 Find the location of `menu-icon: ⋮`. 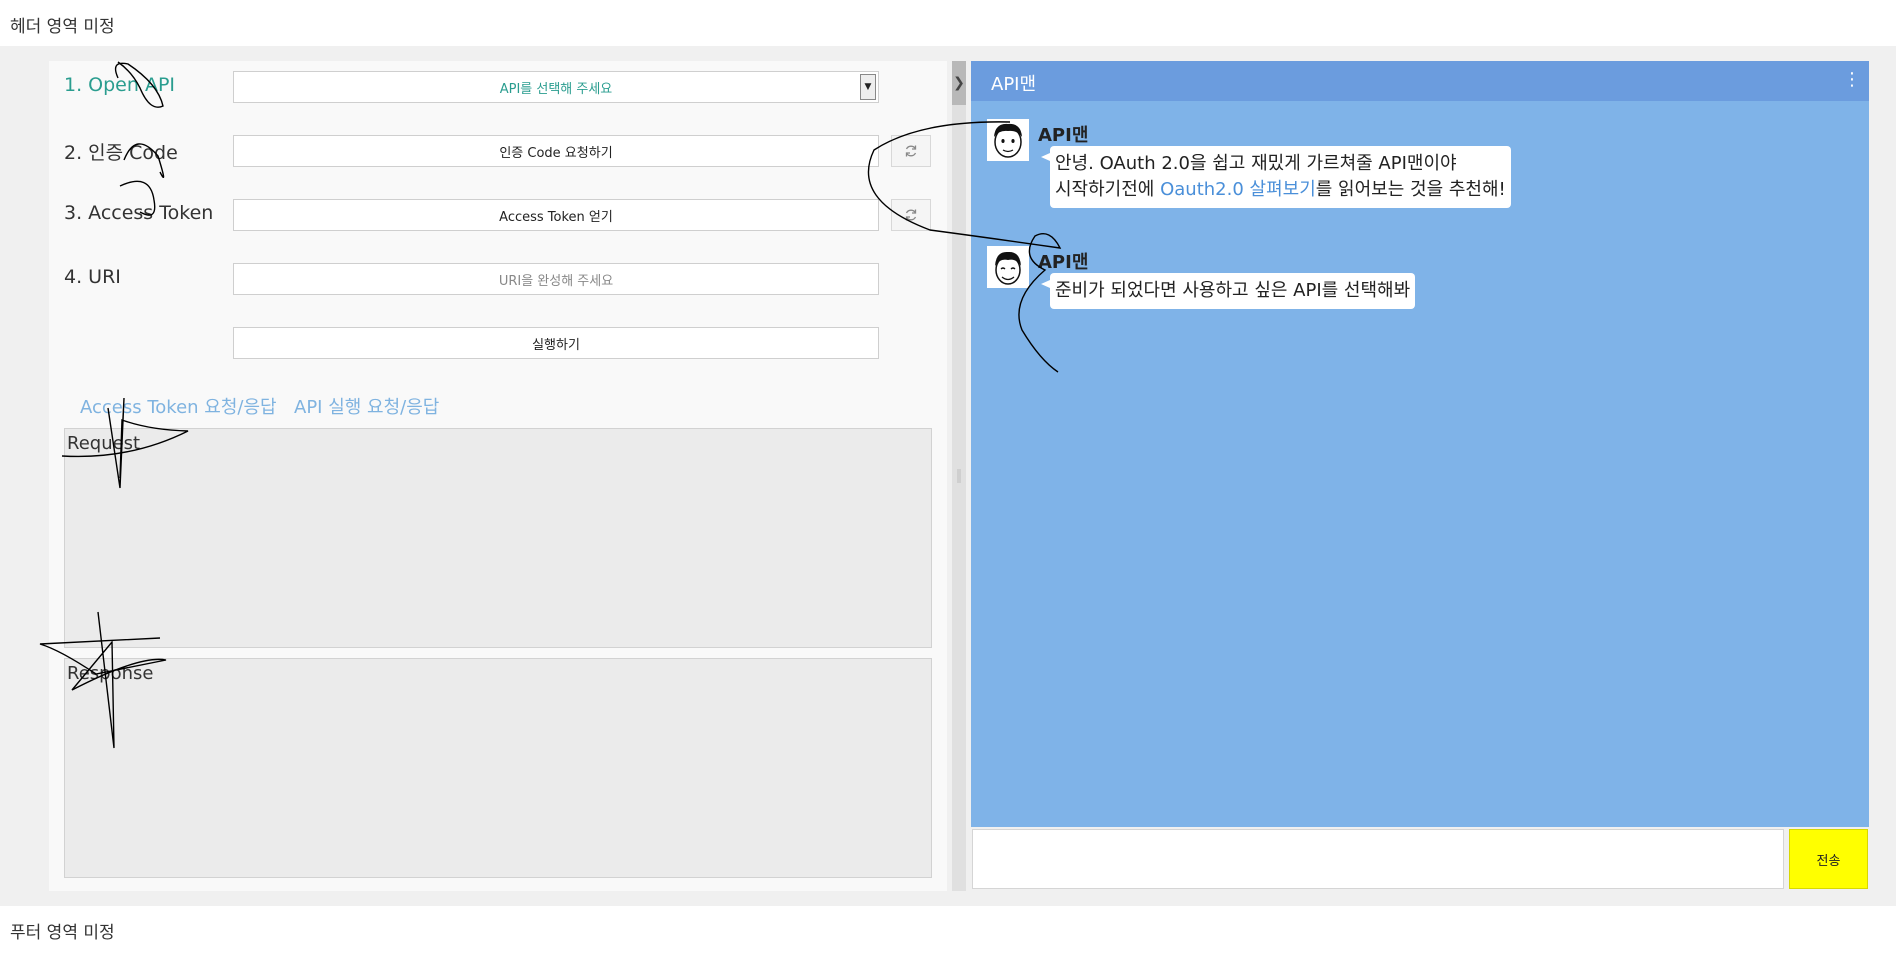

menu-icon: ⋮ is located at coordinates (1852, 79).